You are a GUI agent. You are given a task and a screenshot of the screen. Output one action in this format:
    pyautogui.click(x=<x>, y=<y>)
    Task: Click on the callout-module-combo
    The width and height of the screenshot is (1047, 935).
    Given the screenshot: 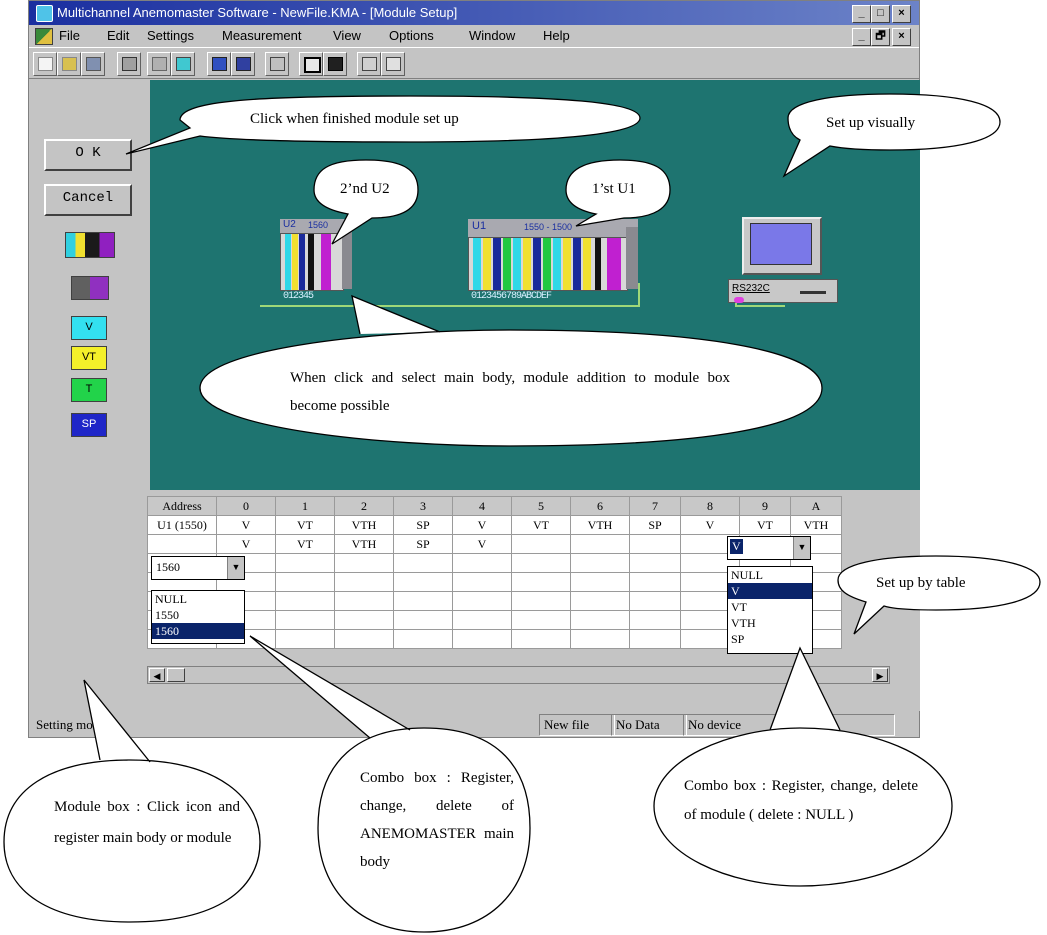 What is the action you would take?
    pyautogui.click(x=803, y=766)
    